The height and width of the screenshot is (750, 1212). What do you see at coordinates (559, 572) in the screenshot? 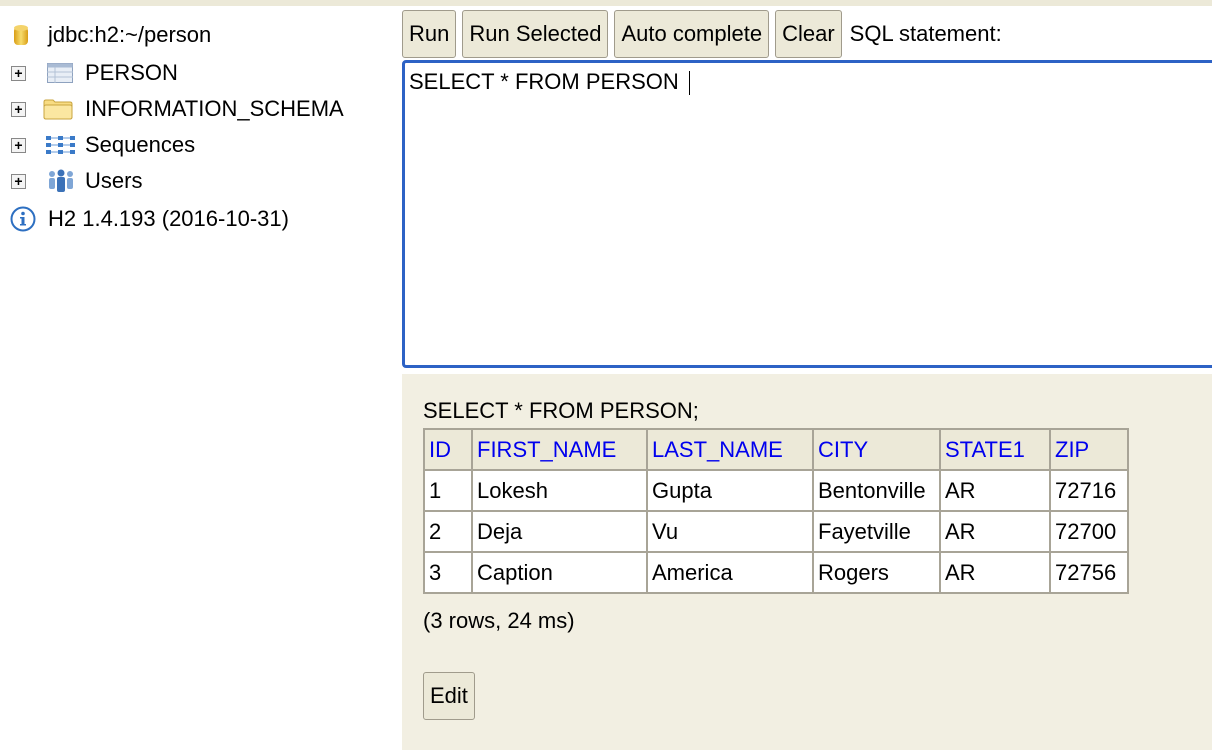
I see `cell-first-name: Caption` at bounding box center [559, 572].